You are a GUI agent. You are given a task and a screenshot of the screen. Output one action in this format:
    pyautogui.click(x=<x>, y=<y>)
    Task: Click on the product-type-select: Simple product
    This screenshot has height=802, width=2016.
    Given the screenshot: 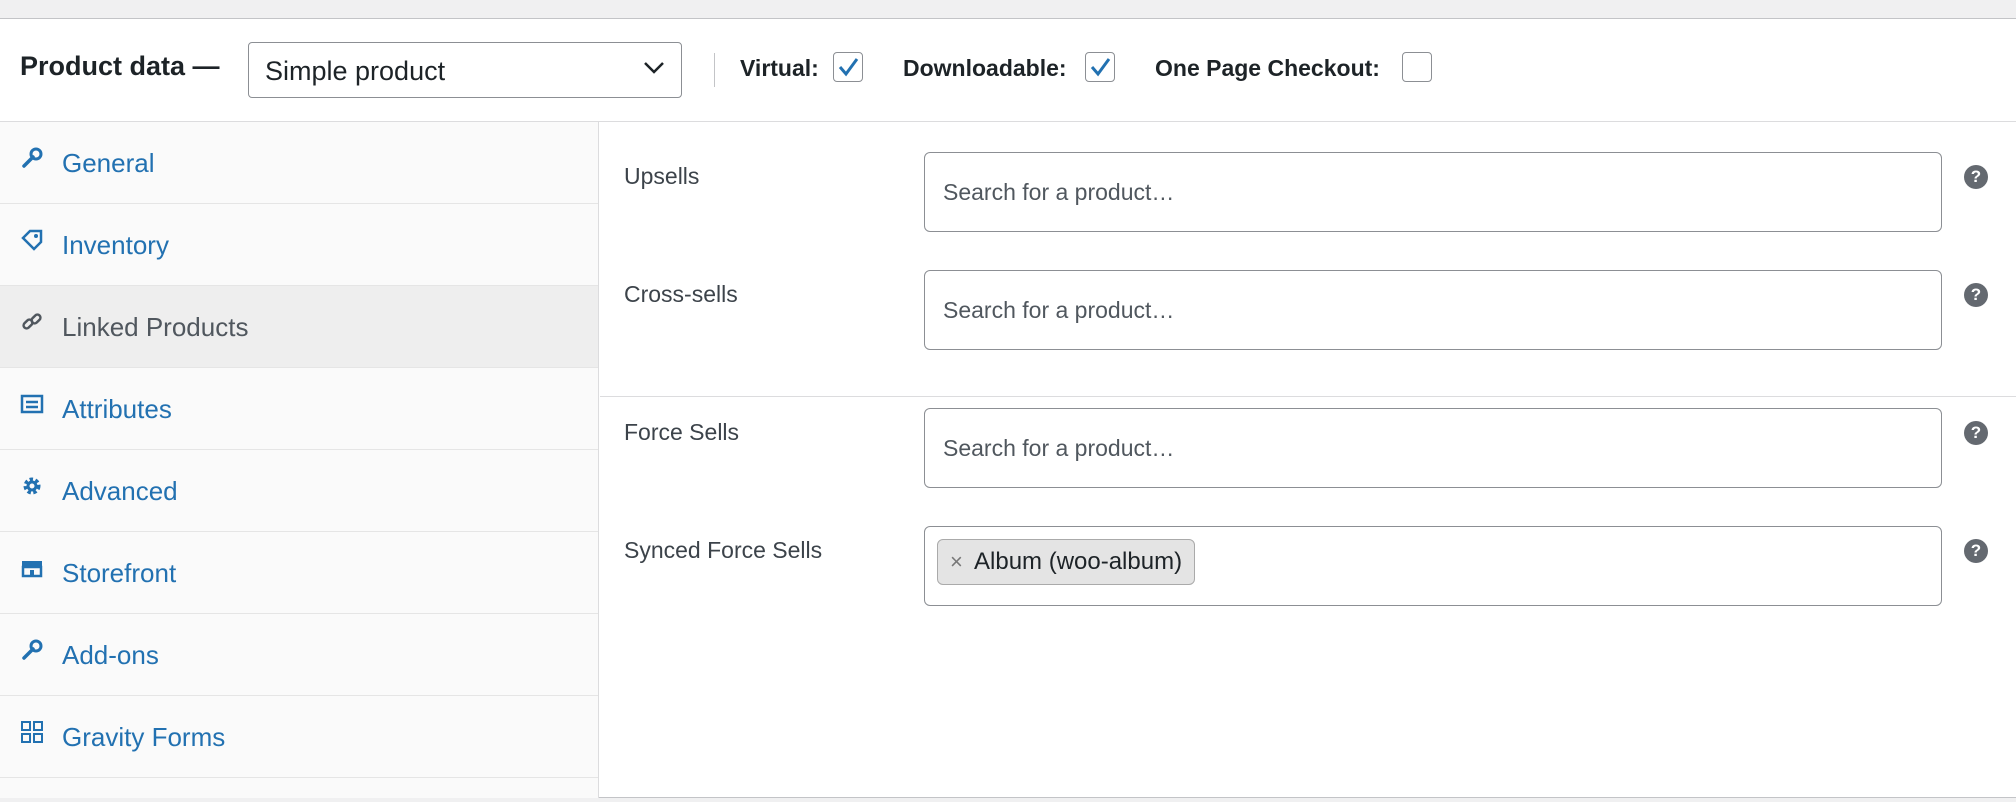 What is the action you would take?
    pyautogui.click(x=465, y=70)
    